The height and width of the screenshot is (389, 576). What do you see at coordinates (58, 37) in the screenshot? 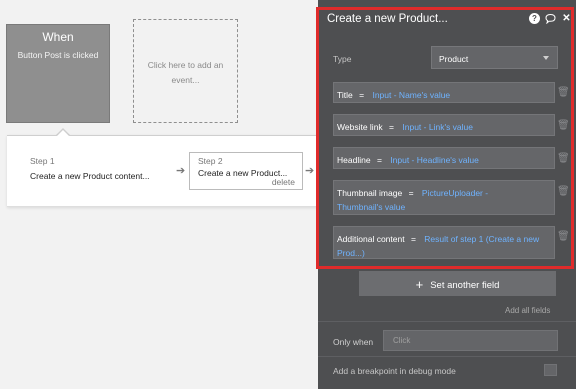
I see `trigger-title: When` at bounding box center [58, 37].